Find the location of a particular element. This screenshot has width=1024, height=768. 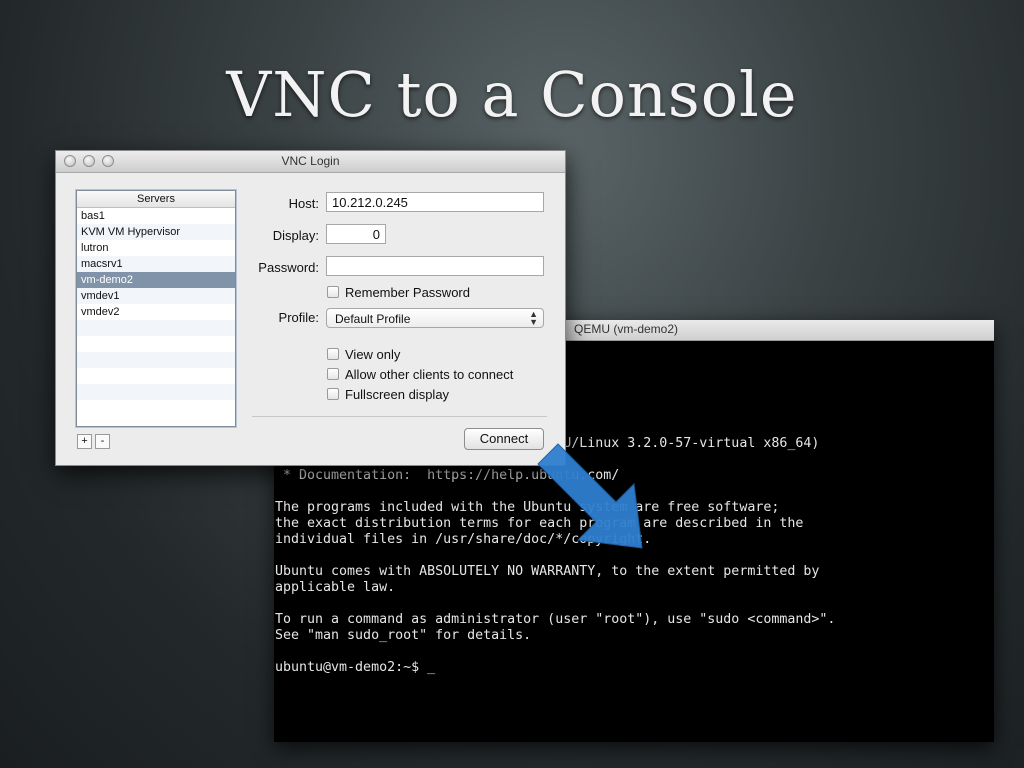

fullscreen-label: Fullscreen display is located at coordinates (397, 394).